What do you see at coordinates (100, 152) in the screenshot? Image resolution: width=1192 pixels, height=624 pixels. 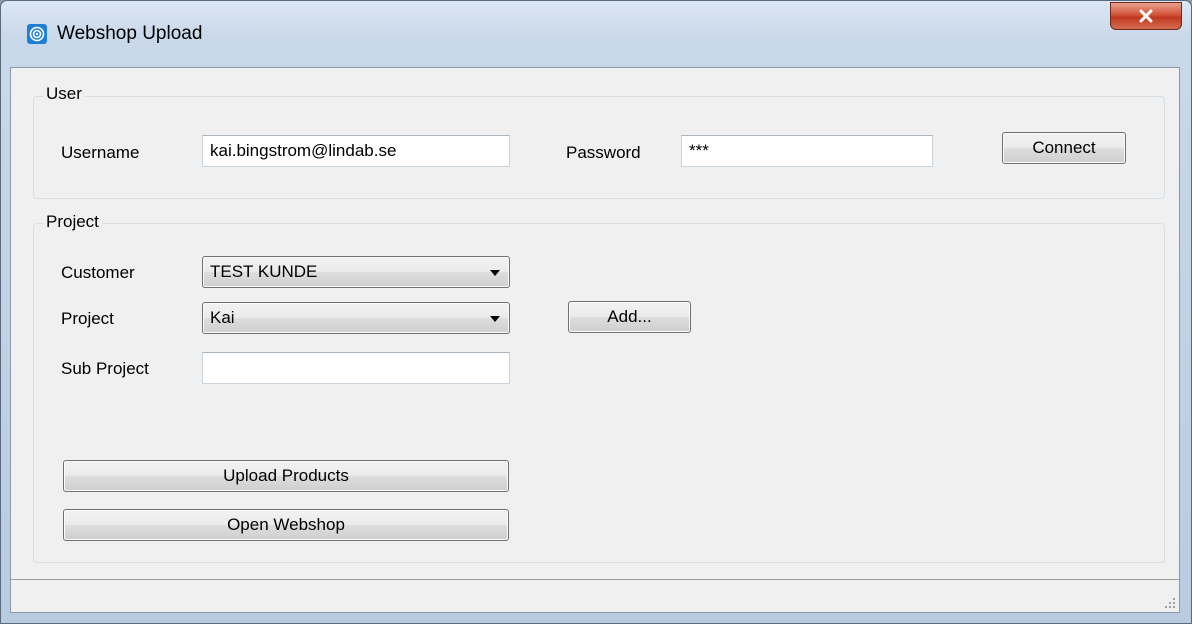 I see `username-label: Username` at bounding box center [100, 152].